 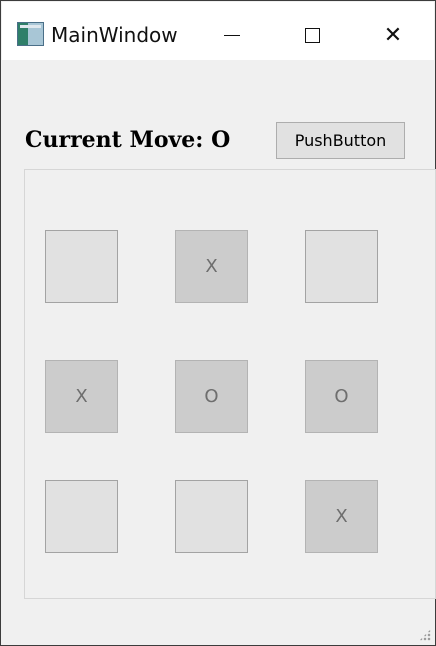 I want to click on title-bar: MainWindow ✕, so click(x=218, y=31).